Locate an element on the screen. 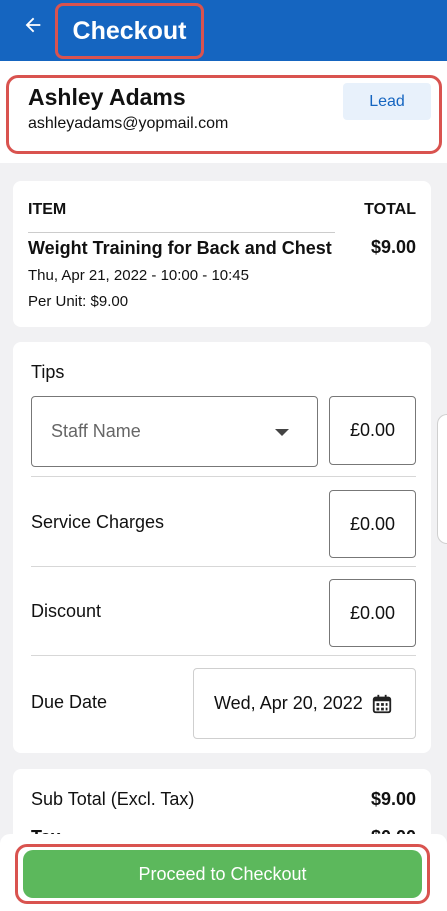  header-divider is located at coordinates (181, 232).